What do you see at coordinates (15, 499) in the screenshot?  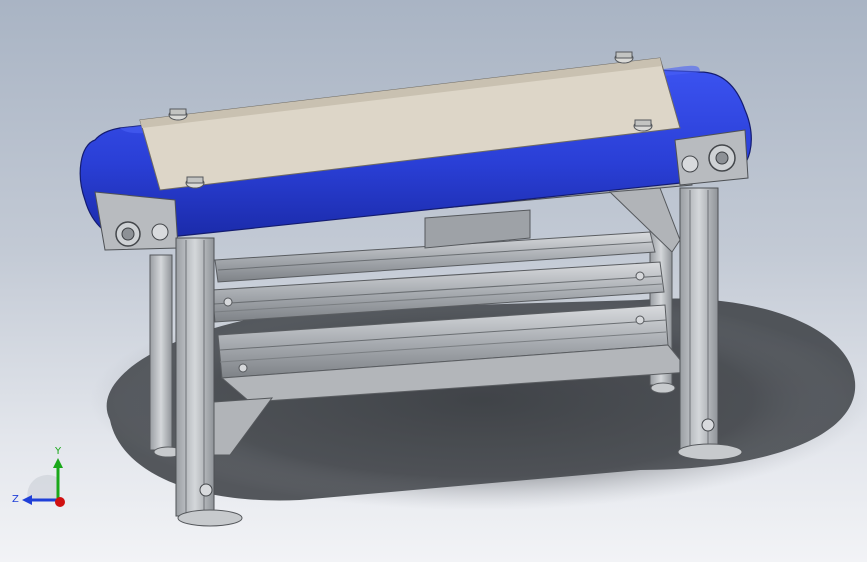 I see `z-axis-label: Z` at bounding box center [15, 499].